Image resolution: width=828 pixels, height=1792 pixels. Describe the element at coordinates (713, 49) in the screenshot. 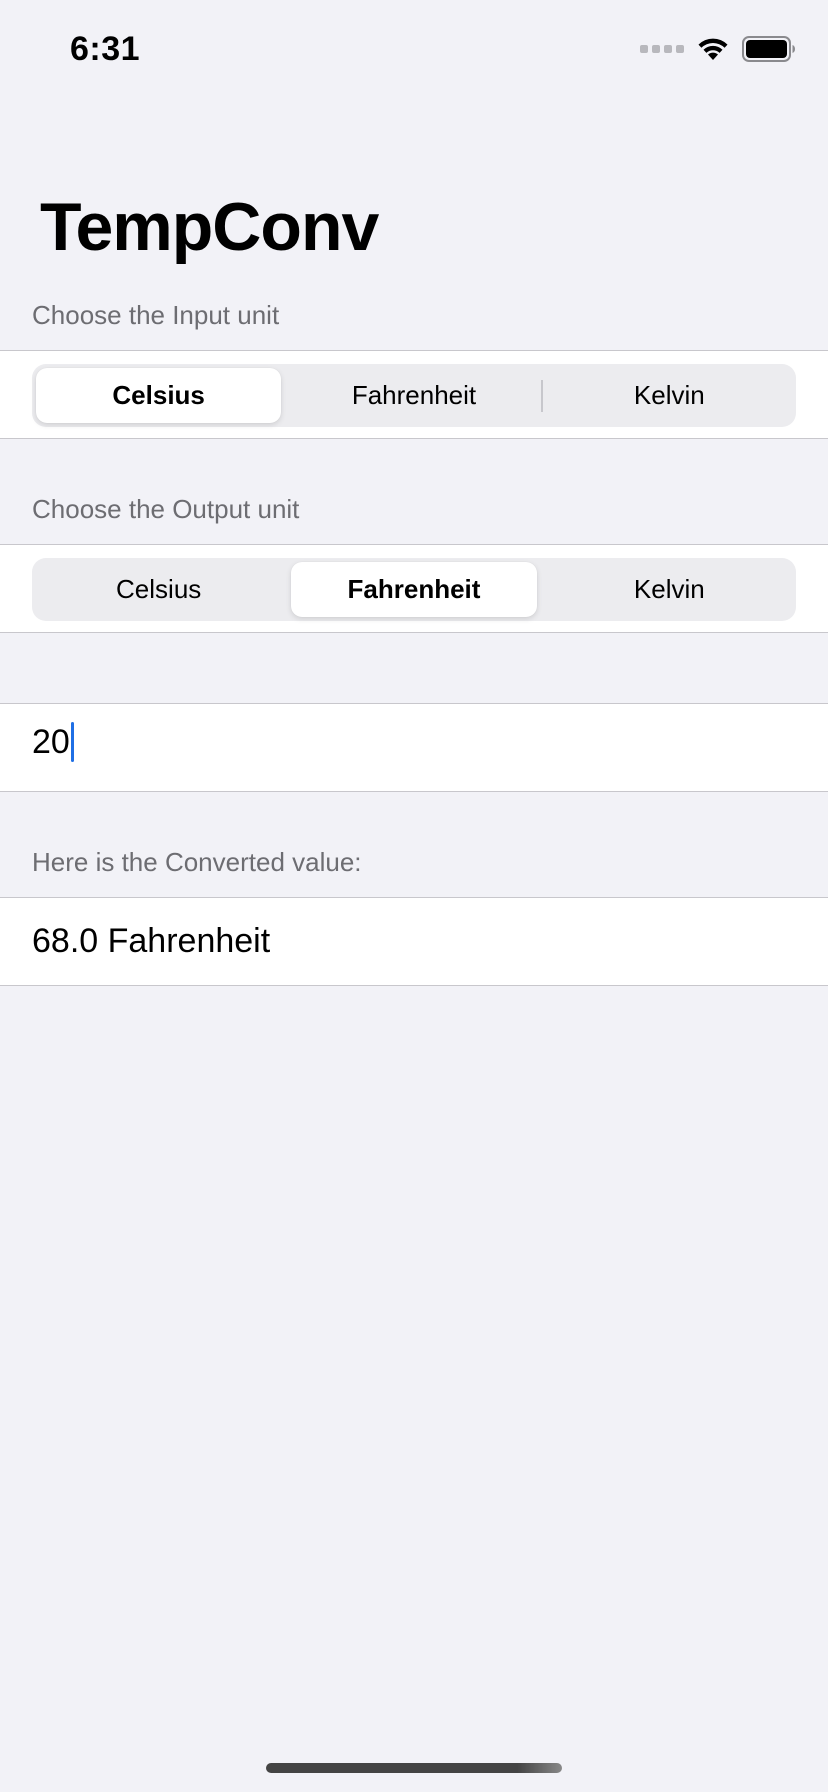

I see `wifi-icon` at that location.